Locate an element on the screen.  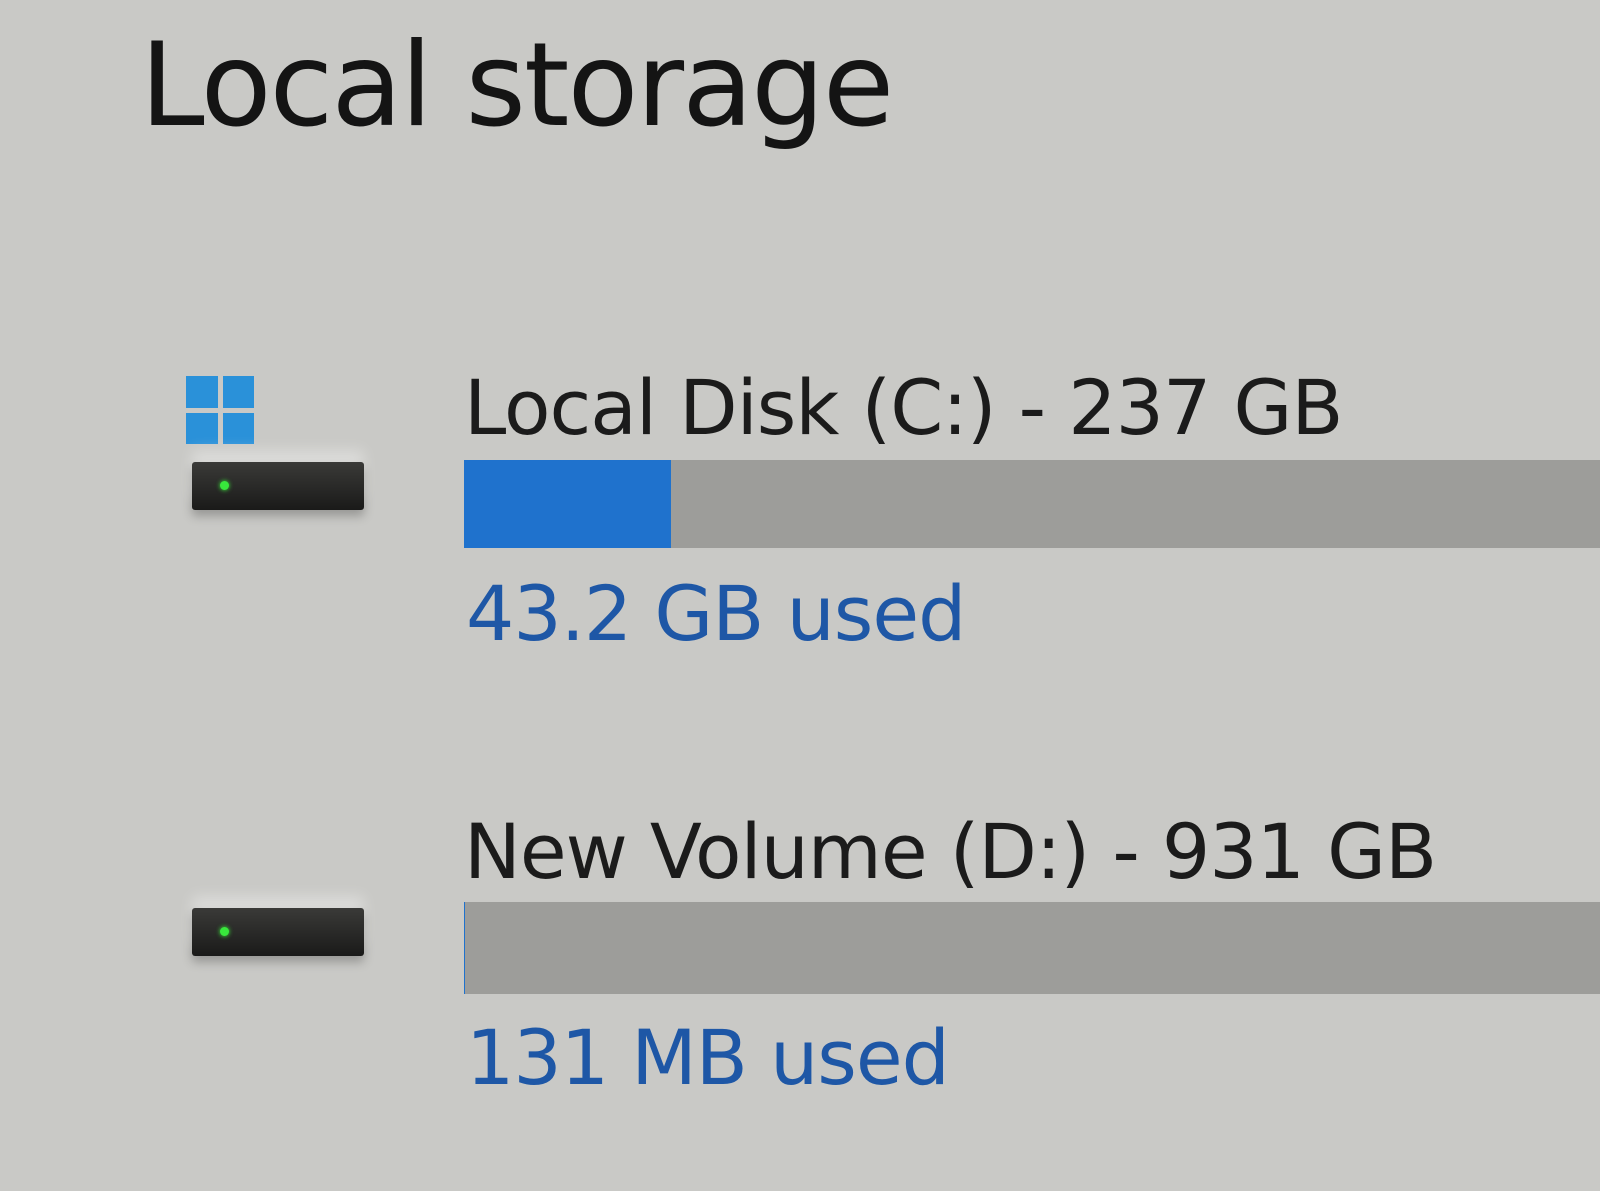
drive-name: Local Disk (C:) - 237 GB is located at coordinates (903, 408).